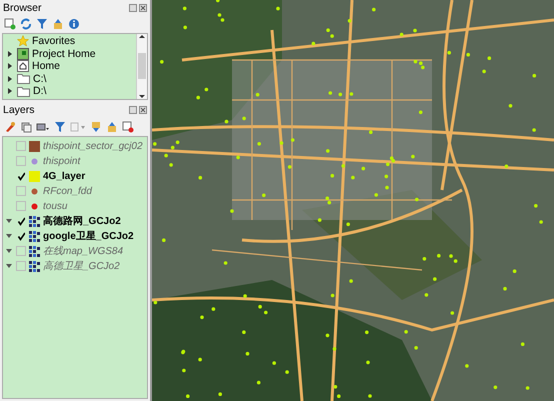 The width and height of the screenshot is (554, 401). What do you see at coordinates (141, 66) in the screenshot?
I see `scrollbar` at bounding box center [141, 66].